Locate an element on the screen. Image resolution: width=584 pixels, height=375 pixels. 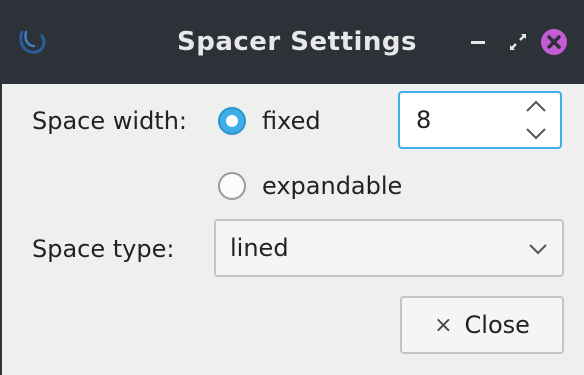
expandable-radio-label: expandable is located at coordinates (332, 186).